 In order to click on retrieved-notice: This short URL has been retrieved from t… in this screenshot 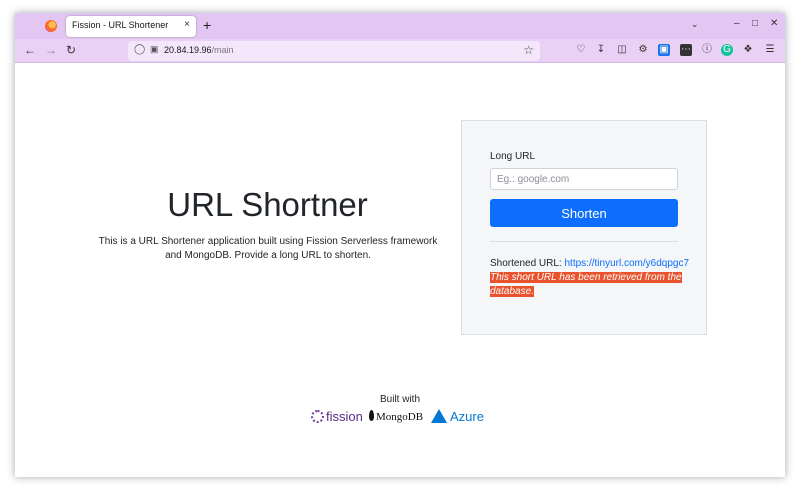, I will do `click(586, 284)`.